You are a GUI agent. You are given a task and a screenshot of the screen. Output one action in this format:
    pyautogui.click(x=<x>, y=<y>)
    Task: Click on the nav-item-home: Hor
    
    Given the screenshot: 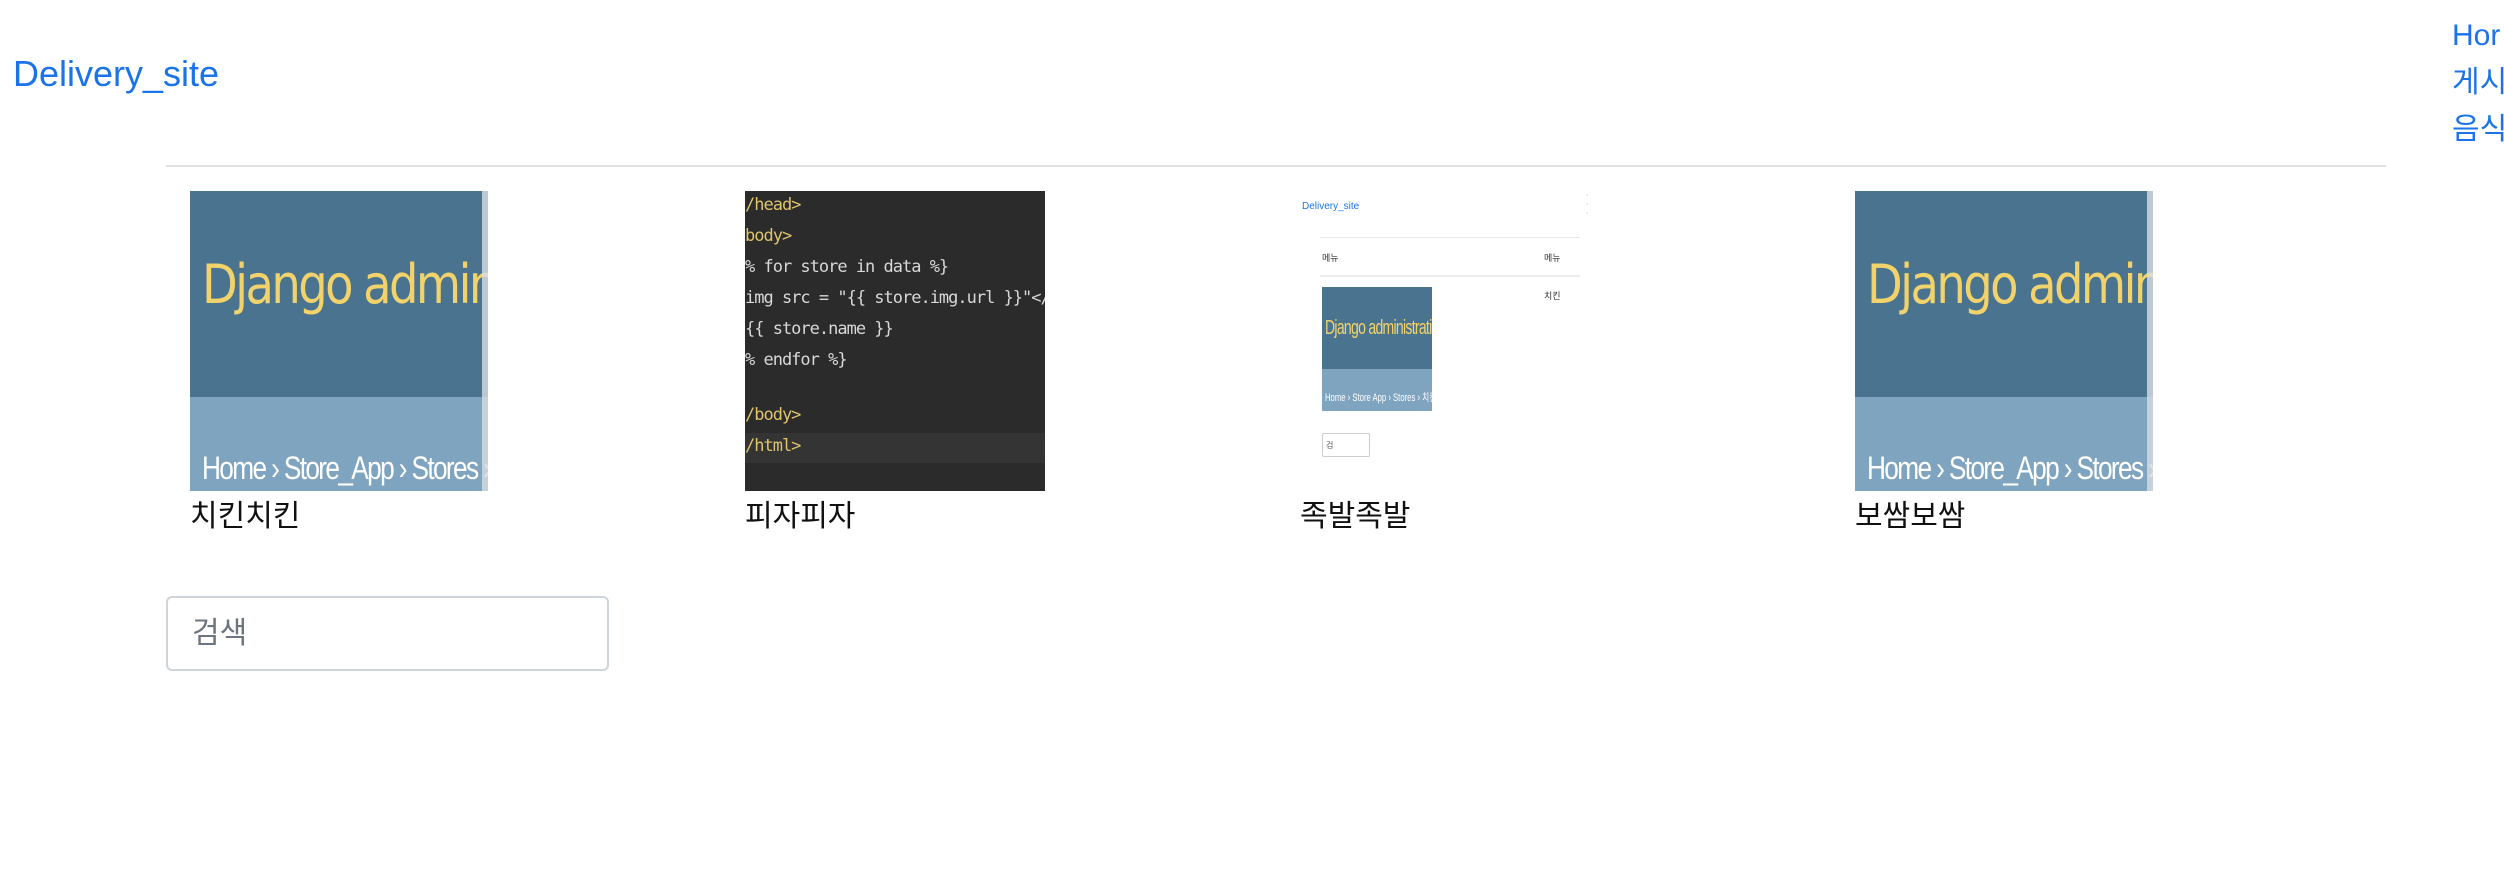 What is the action you would take?
    pyautogui.click(x=2478, y=35)
    